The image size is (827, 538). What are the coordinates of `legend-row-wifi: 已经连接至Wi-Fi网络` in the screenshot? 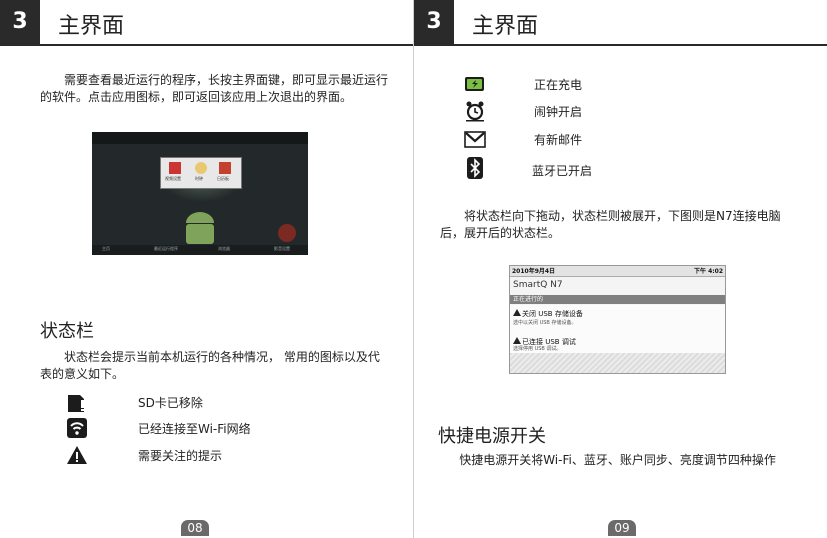 It's located at (196, 428).